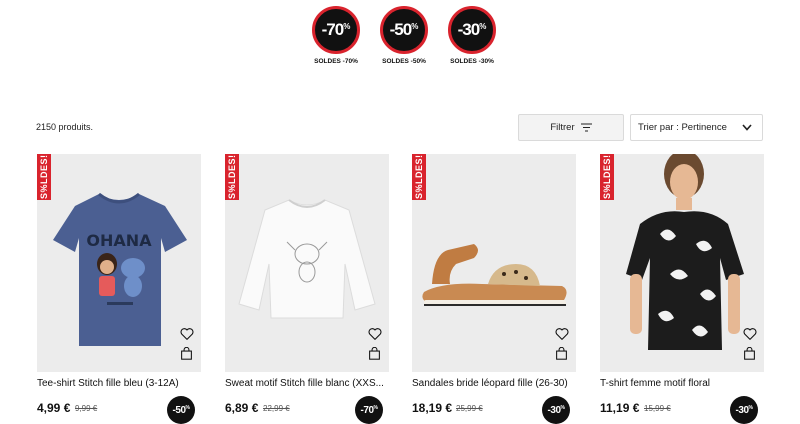  What do you see at coordinates (494, 383) in the screenshot?
I see `product-name: Sandales bride léopard fille (26-30)` at bounding box center [494, 383].